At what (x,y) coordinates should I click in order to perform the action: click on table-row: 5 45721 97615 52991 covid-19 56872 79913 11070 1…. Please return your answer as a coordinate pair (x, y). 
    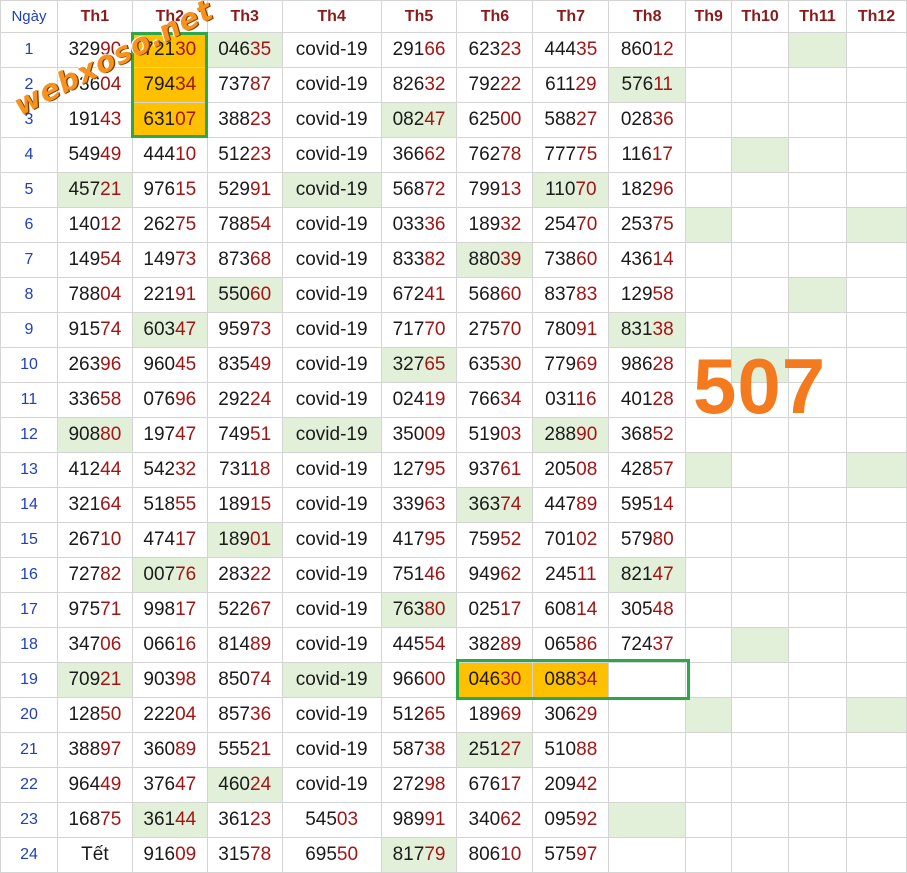
    Looking at the image, I should click on (453, 190).